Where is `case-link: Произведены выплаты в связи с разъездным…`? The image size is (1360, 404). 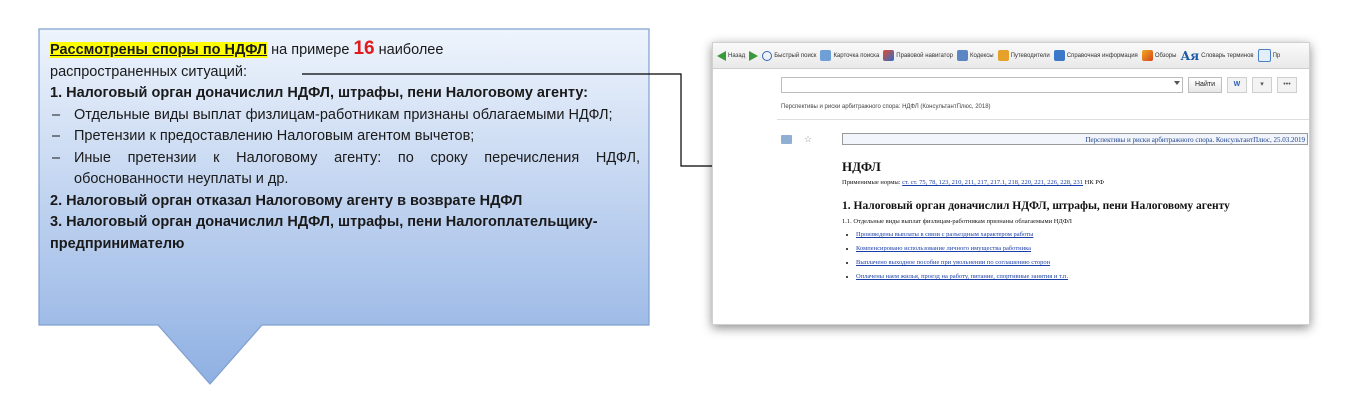
case-link: Произведены выплаты в связи с разъездным… is located at coordinates (944, 234).